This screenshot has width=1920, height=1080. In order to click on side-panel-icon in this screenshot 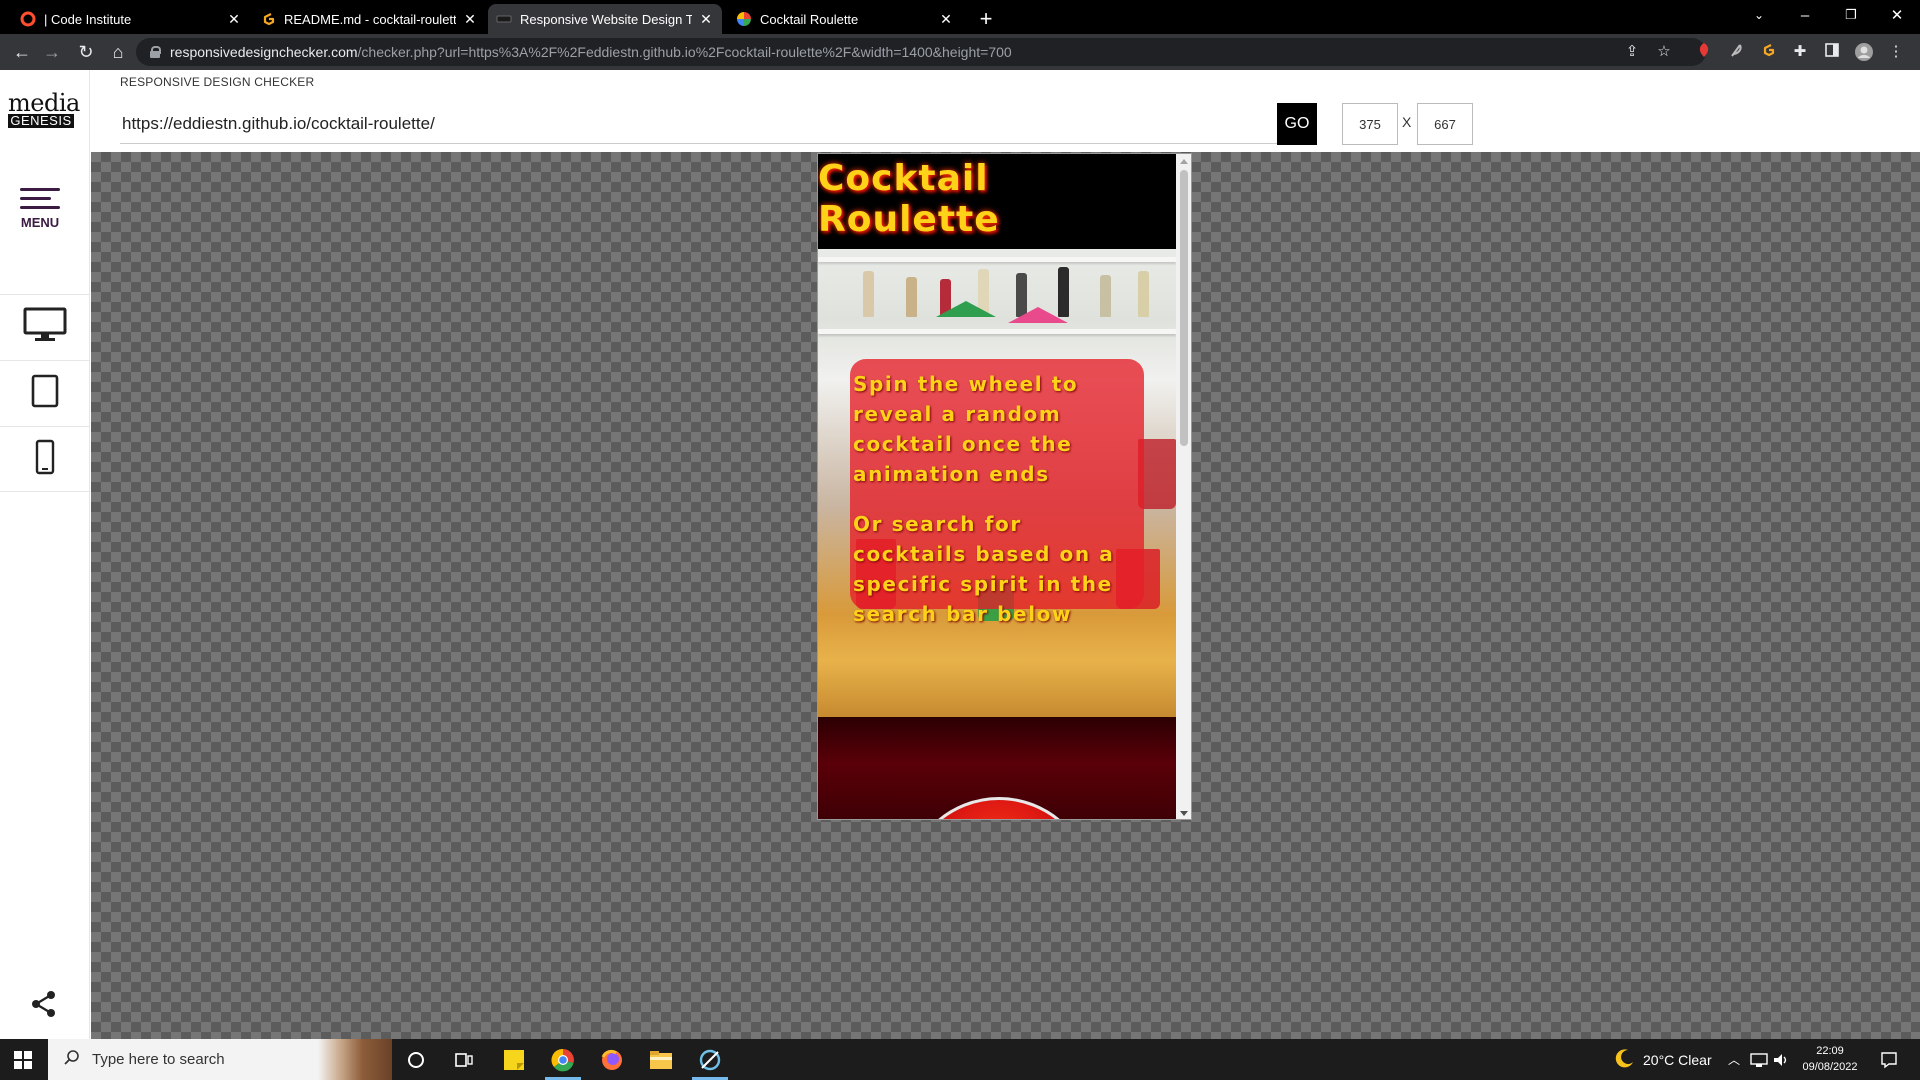, I will do `click(1832, 52)`.